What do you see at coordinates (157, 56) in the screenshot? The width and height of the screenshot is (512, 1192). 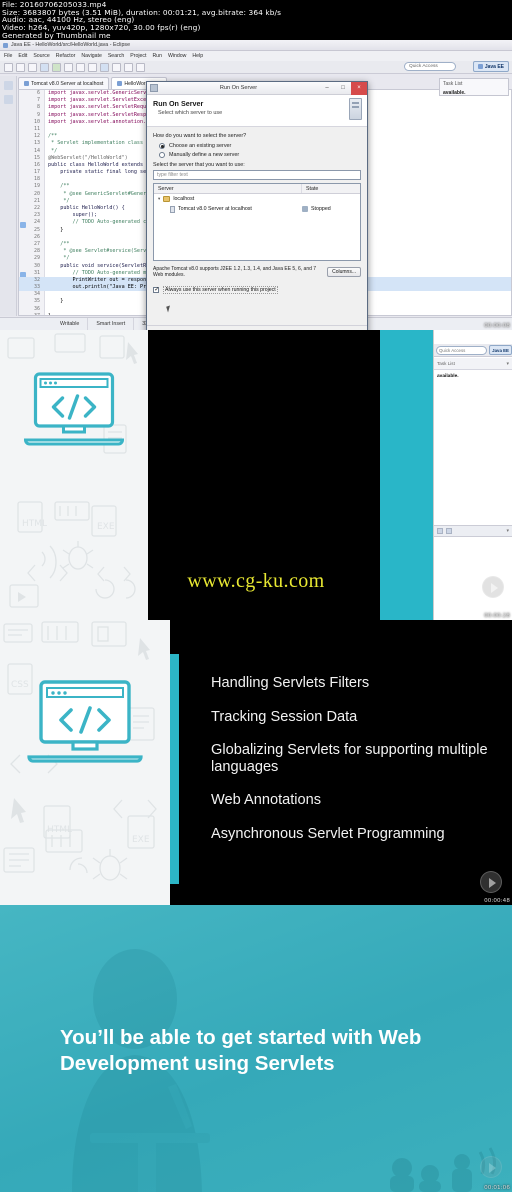 I see `menu-run: Run` at bounding box center [157, 56].